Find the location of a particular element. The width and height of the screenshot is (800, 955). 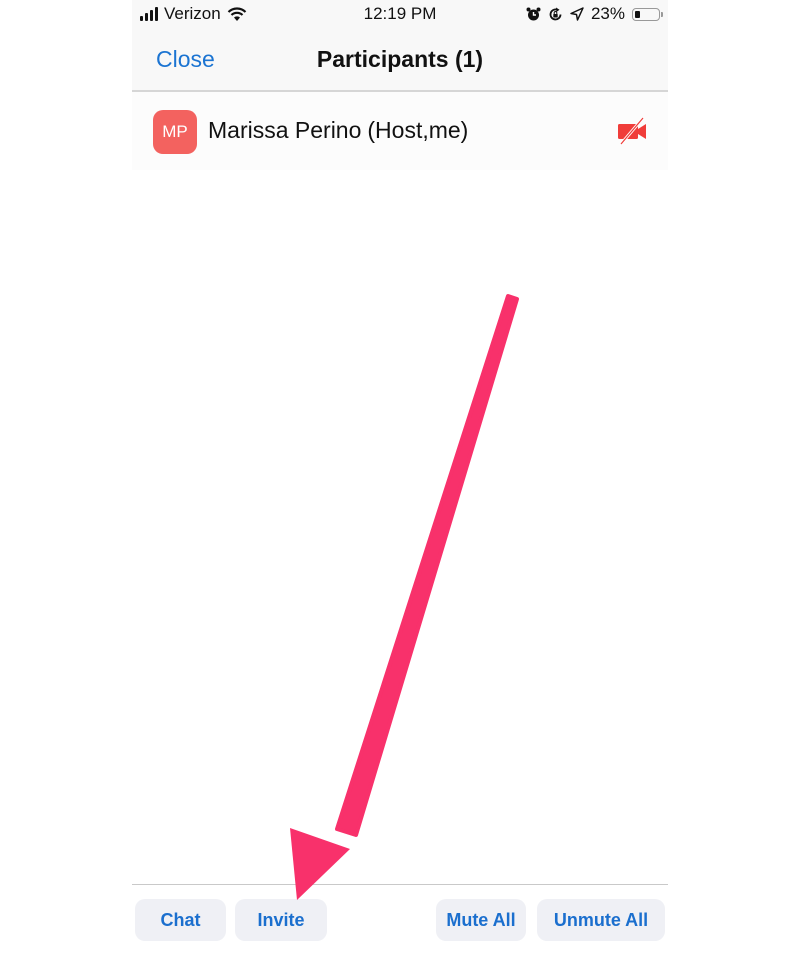

page-title: Participants (1) is located at coordinates (400, 59).